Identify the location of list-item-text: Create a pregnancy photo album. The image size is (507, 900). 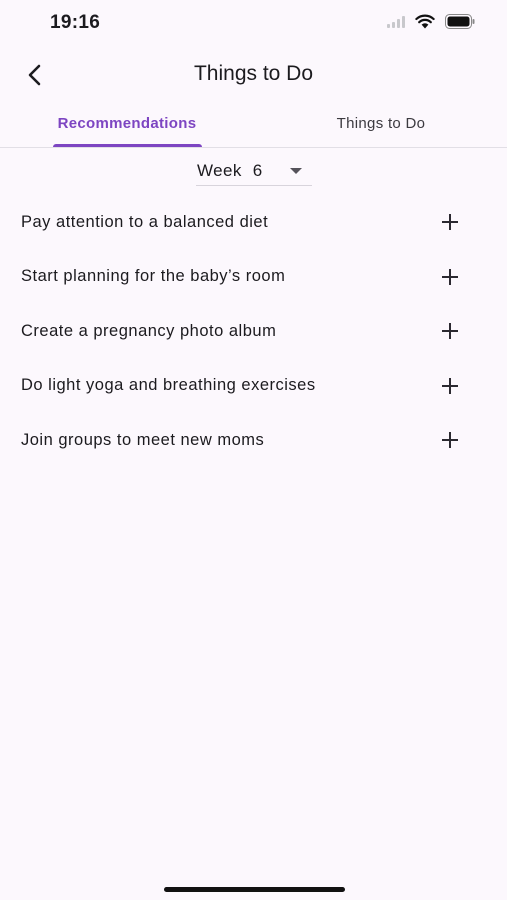
(149, 330).